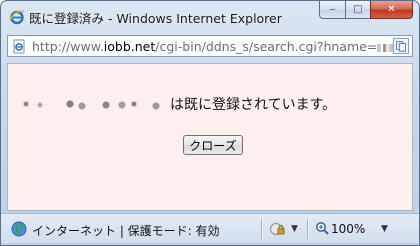 This screenshot has width=420, height=246. Describe the element at coordinates (266, 46) in the screenshot. I see `url-path: /cgi-bin/ddns_s/search.cgi?hname=` at that location.